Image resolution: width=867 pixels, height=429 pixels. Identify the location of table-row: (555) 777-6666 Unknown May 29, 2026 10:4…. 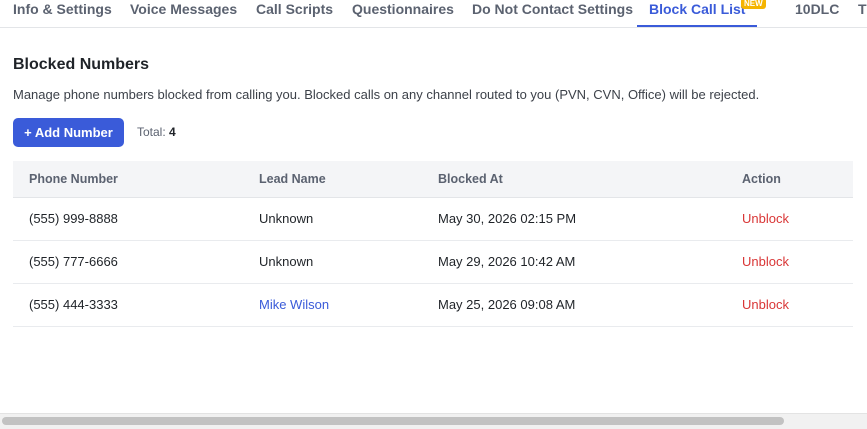
(433, 262).